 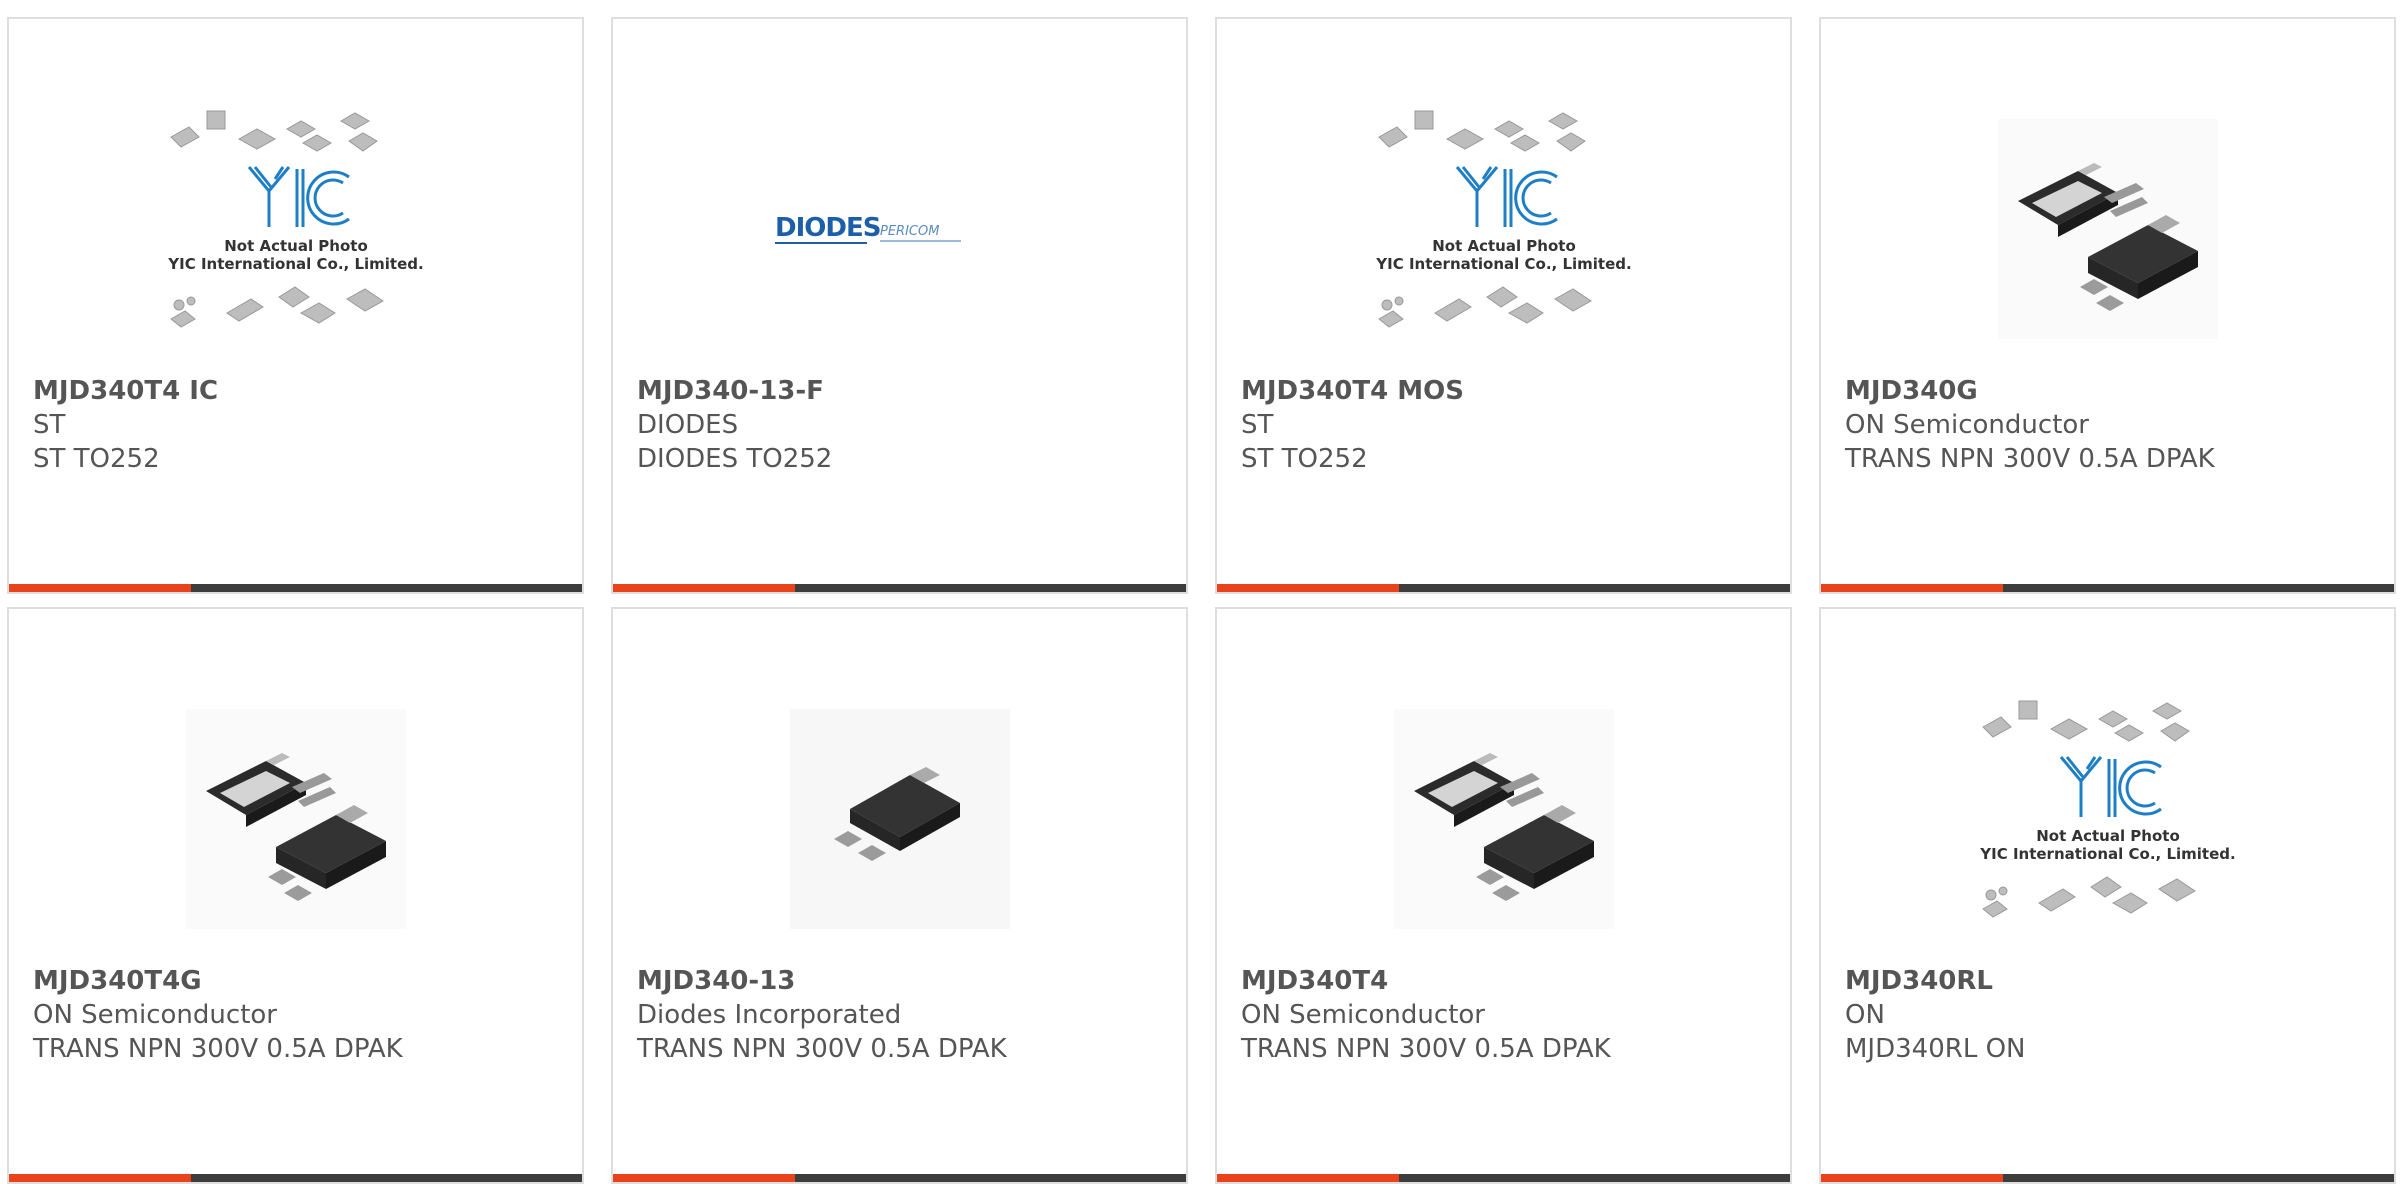 I want to click on manufacturer: Diodes Incorporated, so click(x=769, y=1015).